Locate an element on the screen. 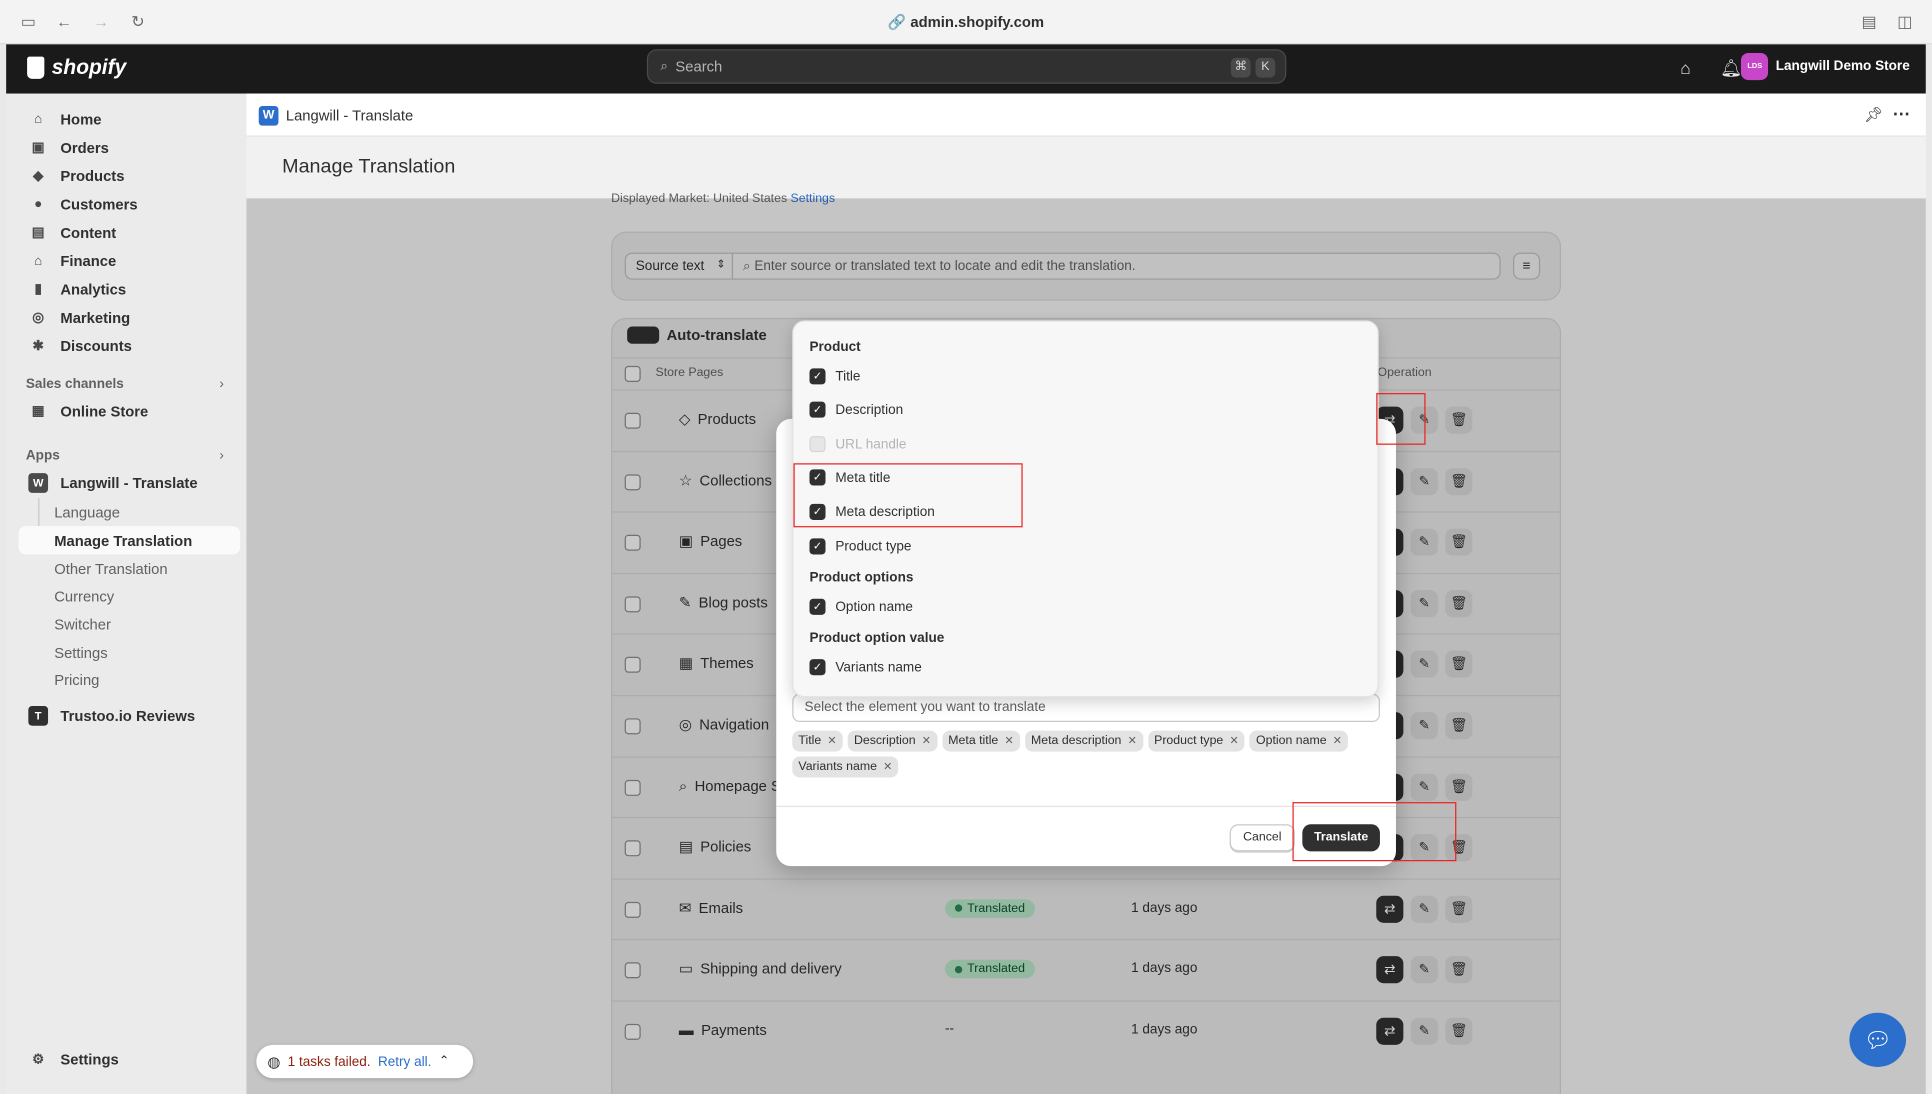 This screenshot has height=1094, width=1932. option-url-handle: URL handle is located at coordinates (857, 444).